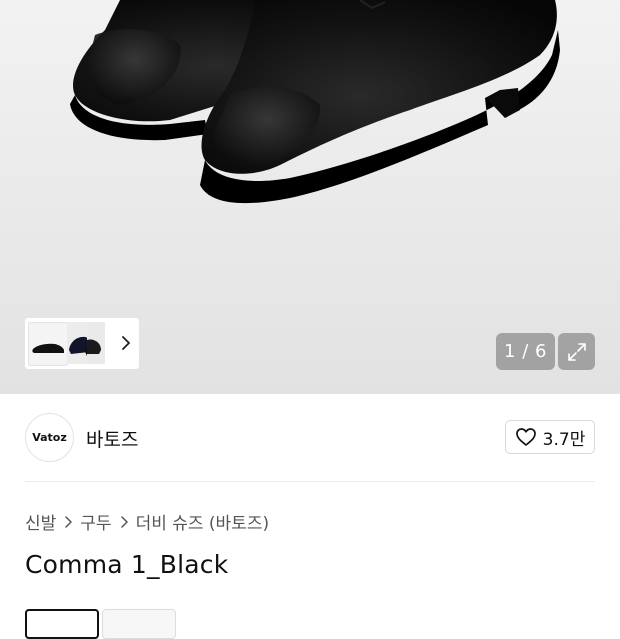 The image size is (620, 639). Describe the element at coordinates (203, 521) in the screenshot. I see `breadcrumb-item-current: 더비 슈즈 (바토즈)` at that location.